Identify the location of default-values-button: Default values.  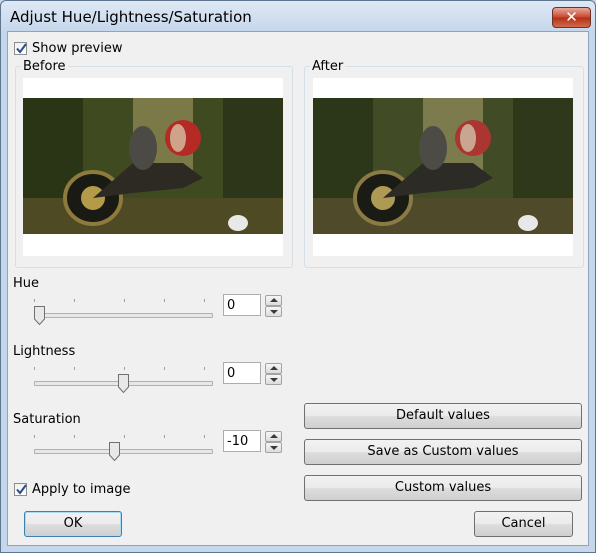
(443, 416).